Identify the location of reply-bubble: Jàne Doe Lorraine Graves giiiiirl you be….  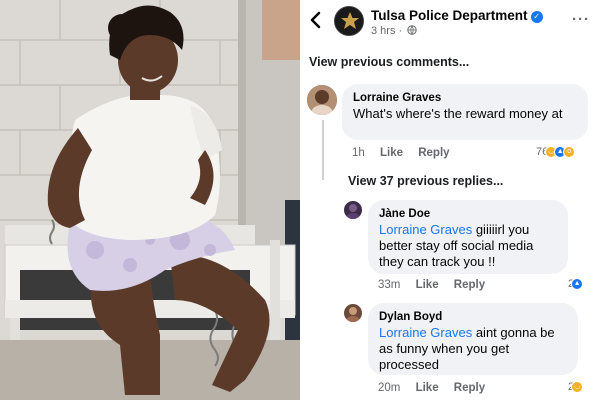
(468, 237).